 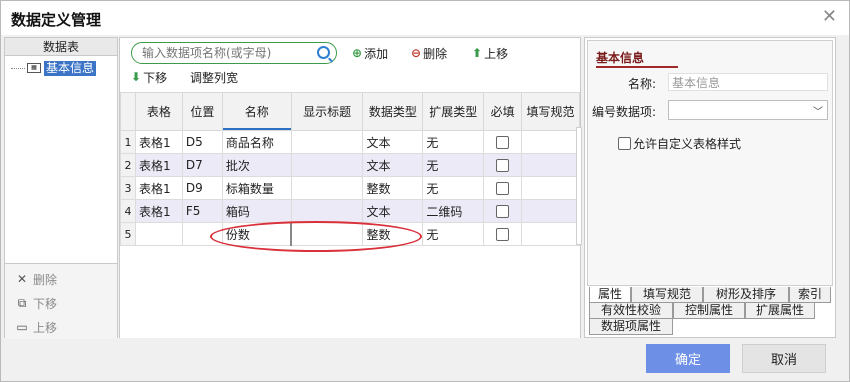 I want to click on custom-style-option: 允许自定义表格样式, so click(x=679, y=143).